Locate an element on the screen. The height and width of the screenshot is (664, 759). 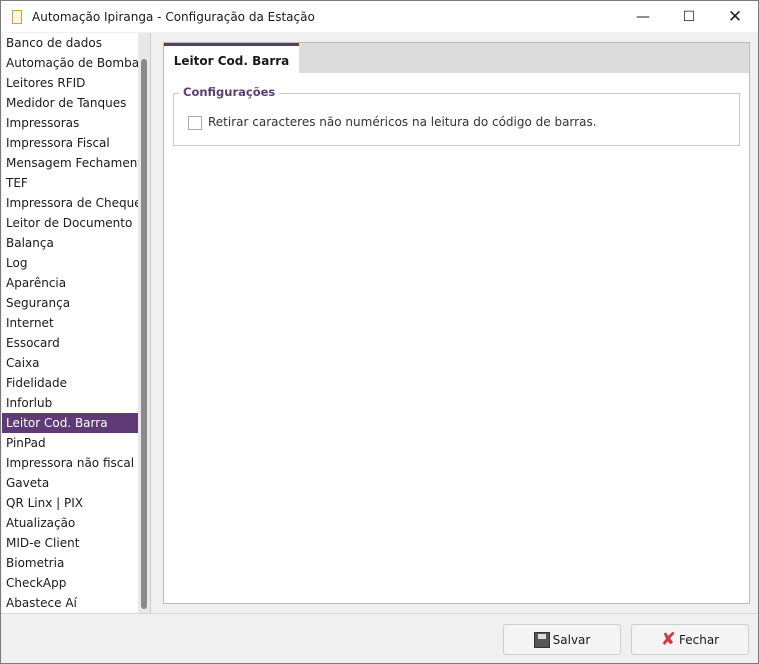
save-button: Salvar is located at coordinates (562, 639).